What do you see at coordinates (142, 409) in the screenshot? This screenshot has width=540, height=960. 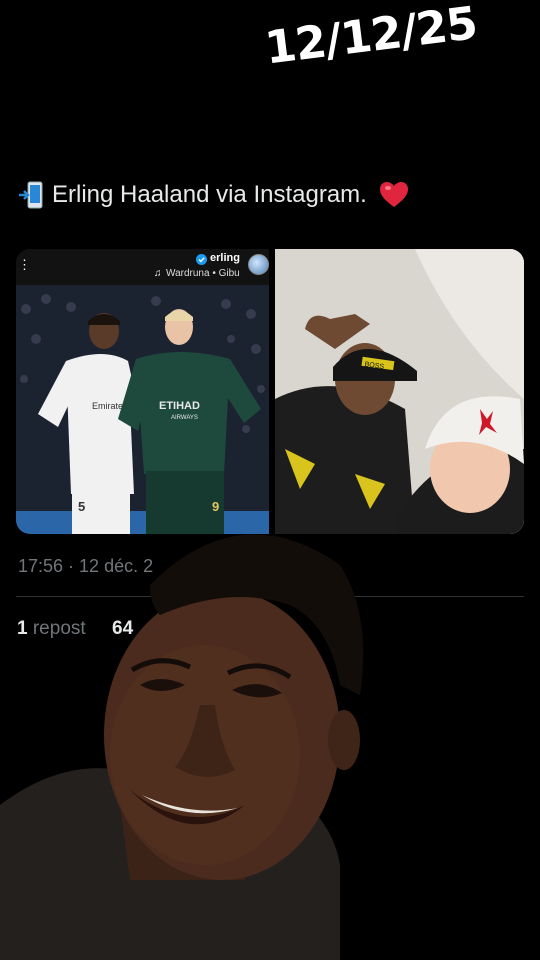 I see `football-players-photo: 5 Emirates ETIHAD AIRWAYS 9` at bounding box center [142, 409].